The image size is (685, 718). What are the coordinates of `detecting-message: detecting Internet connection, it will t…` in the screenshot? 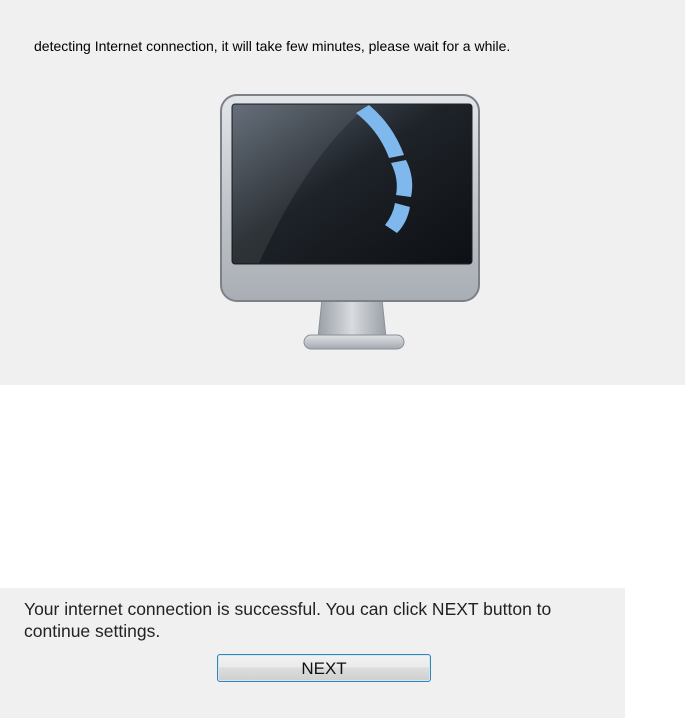 It's located at (272, 46).